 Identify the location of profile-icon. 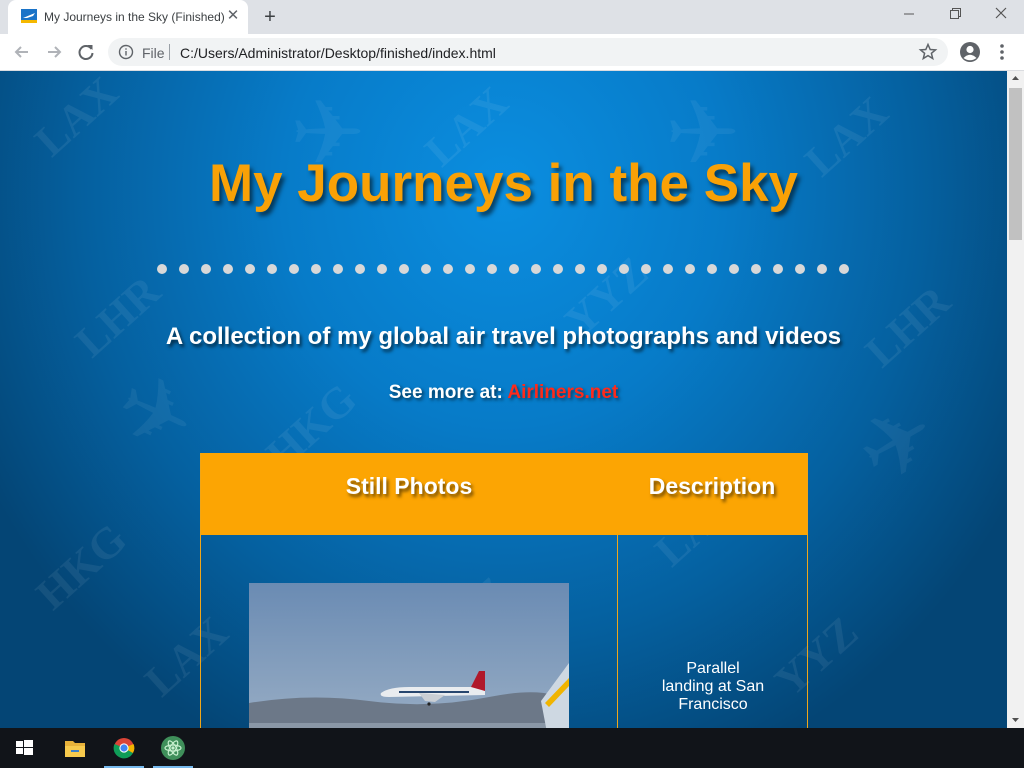
(970, 52).